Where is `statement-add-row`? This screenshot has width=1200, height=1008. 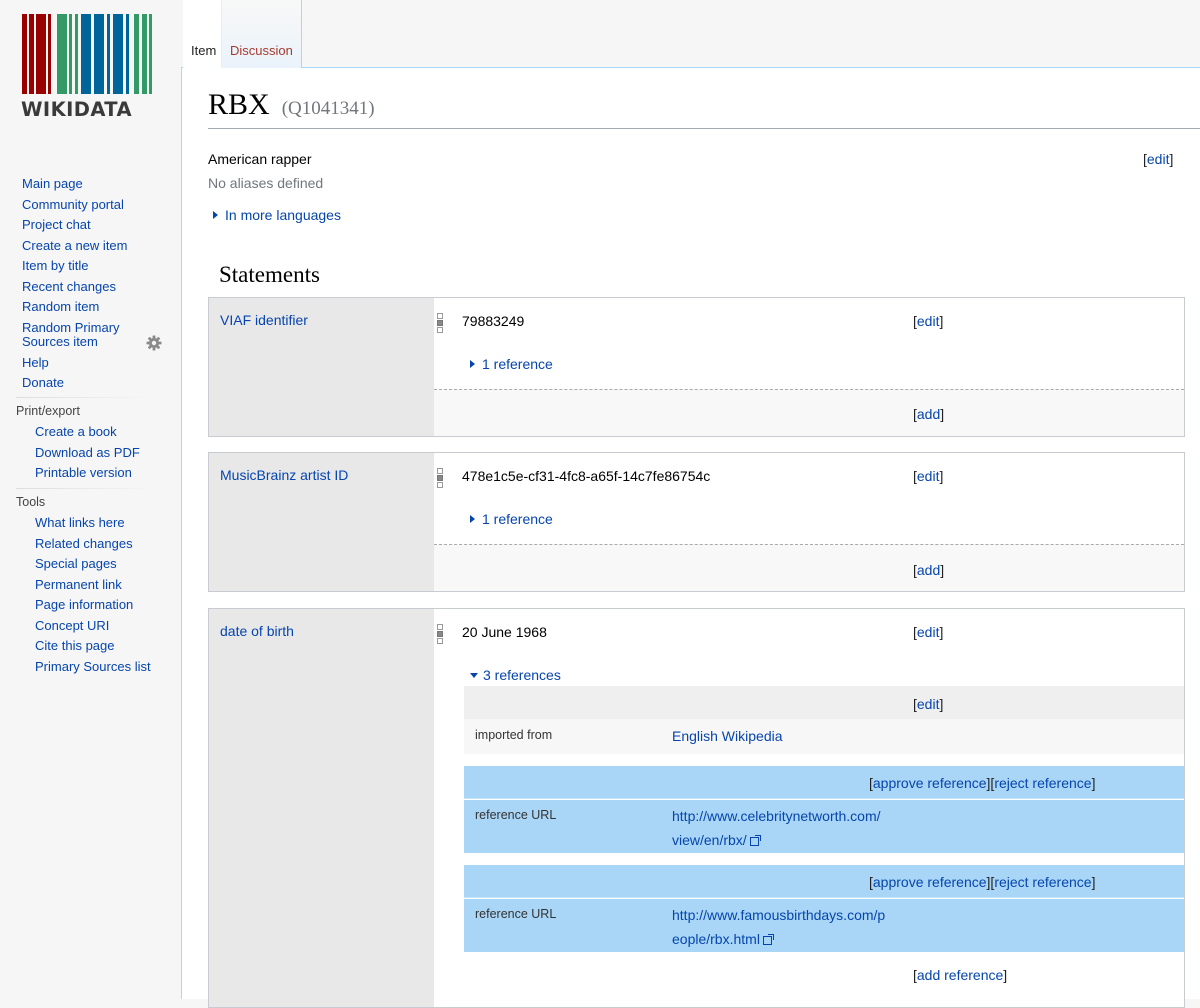
statement-add-row is located at coordinates (809, 412).